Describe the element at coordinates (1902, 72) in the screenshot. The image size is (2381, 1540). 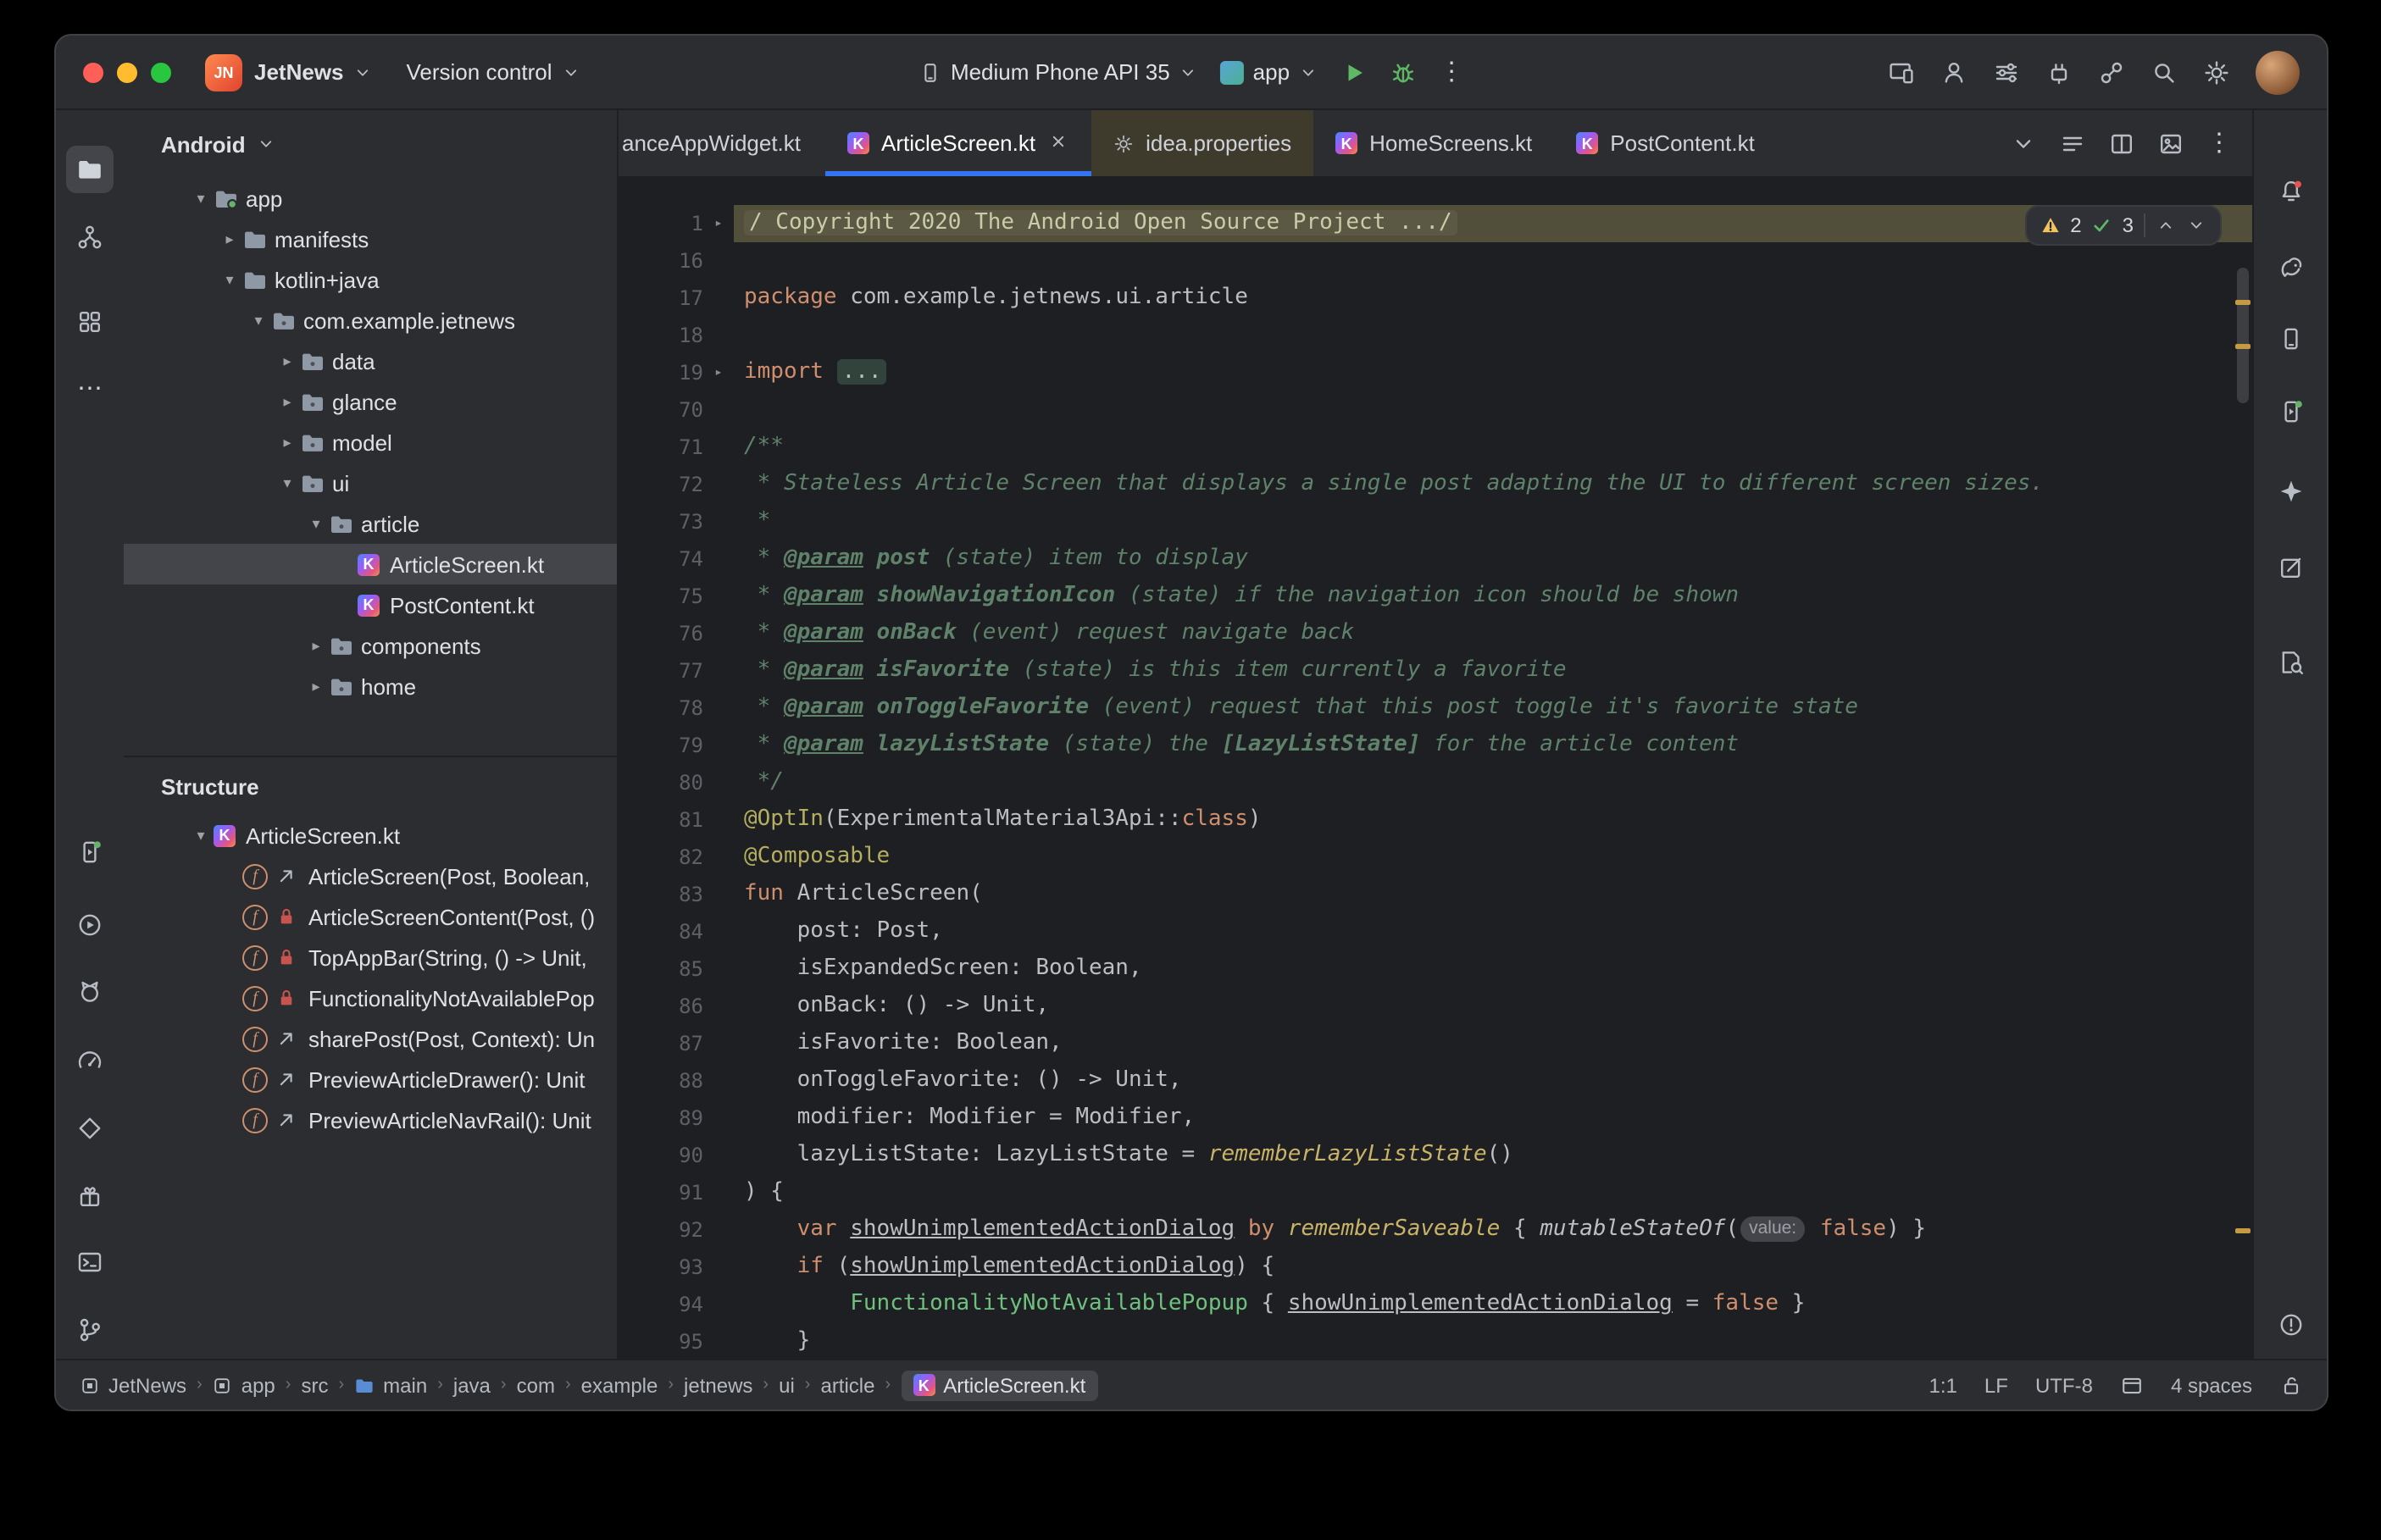
I see `device-mirror-icon` at that location.